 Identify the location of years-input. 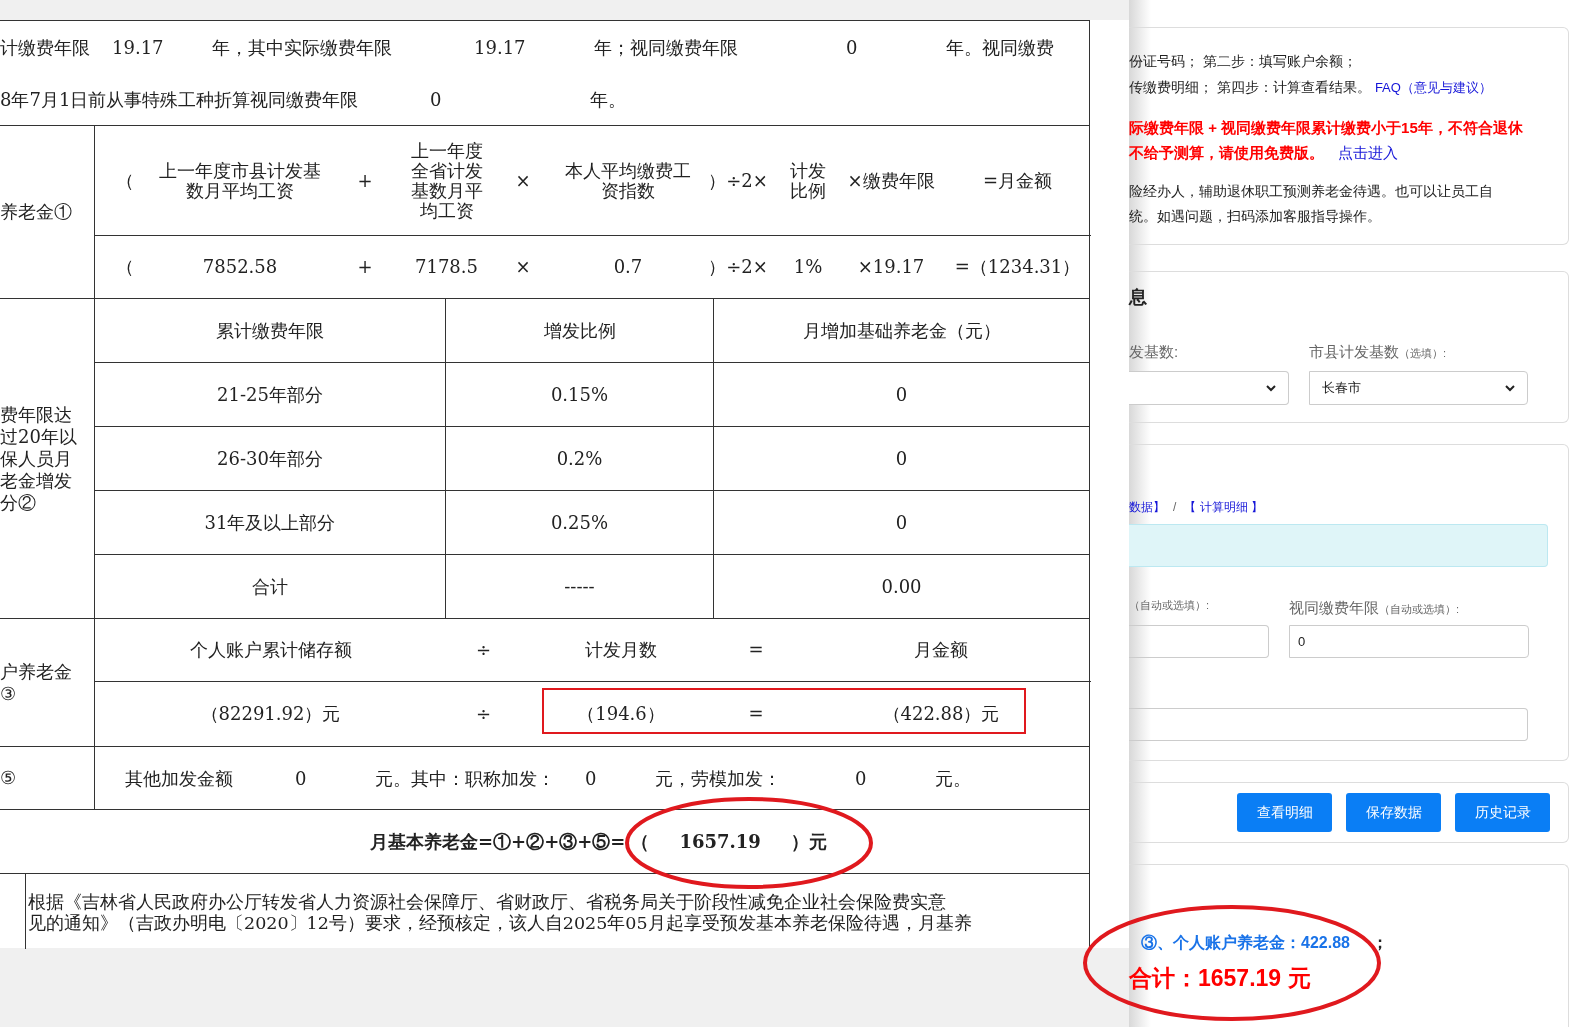
(1199, 641).